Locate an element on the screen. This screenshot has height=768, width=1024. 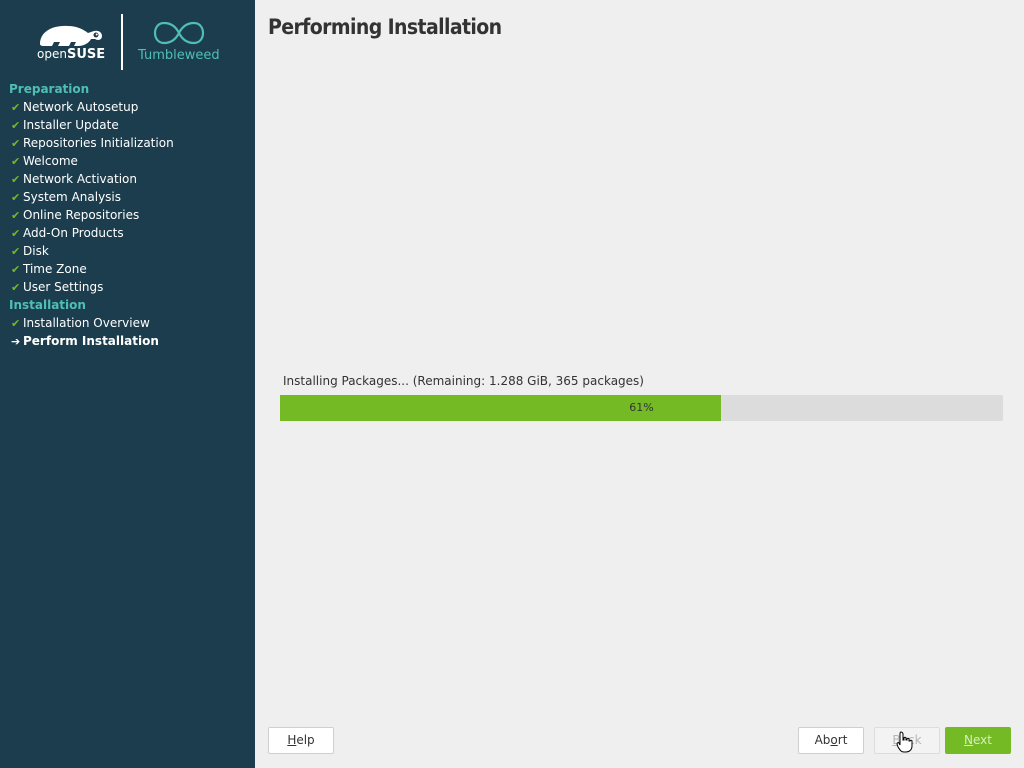
sidebar-step-perform-installation: ➔ Perform Installation is located at coordinates (127, 341).